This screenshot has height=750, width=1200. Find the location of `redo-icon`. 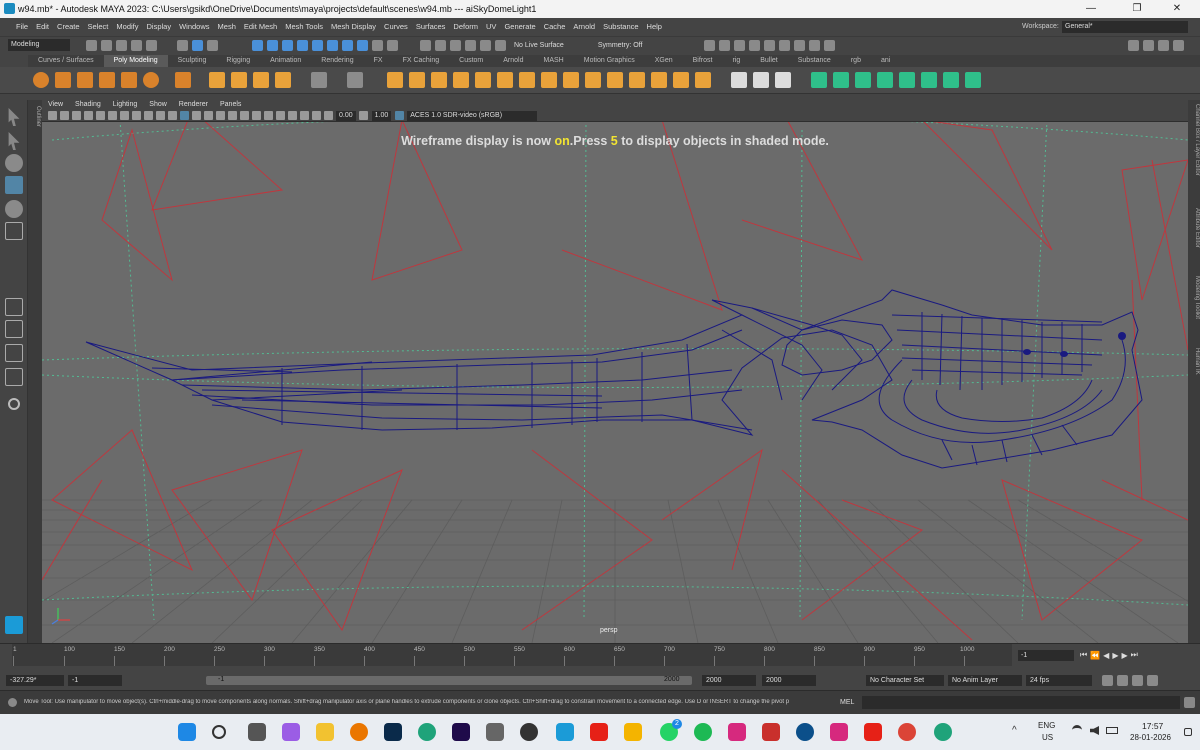

redo-icon is located at coordinates (151, 45).